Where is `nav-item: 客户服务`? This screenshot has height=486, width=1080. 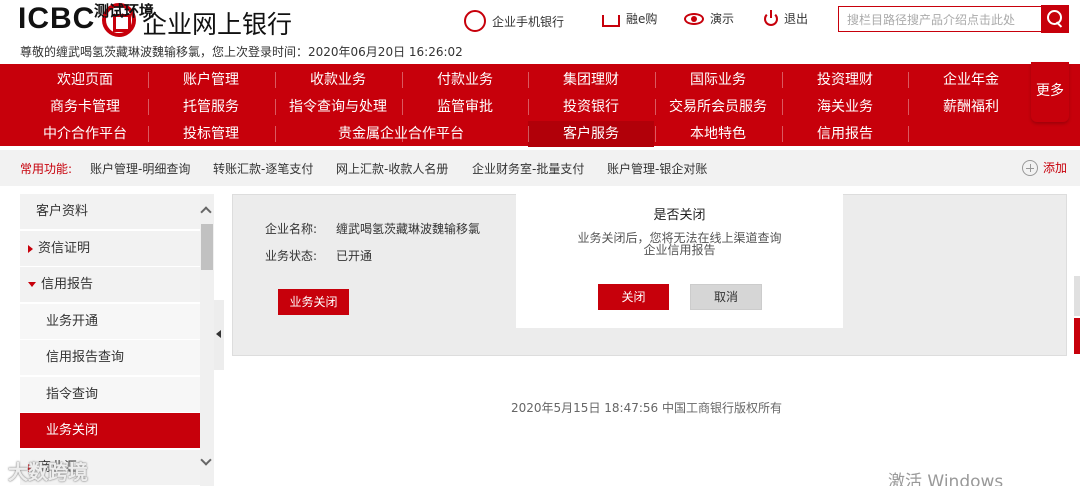 nav-item: 客户服务 is located at coordinates (591, 134).